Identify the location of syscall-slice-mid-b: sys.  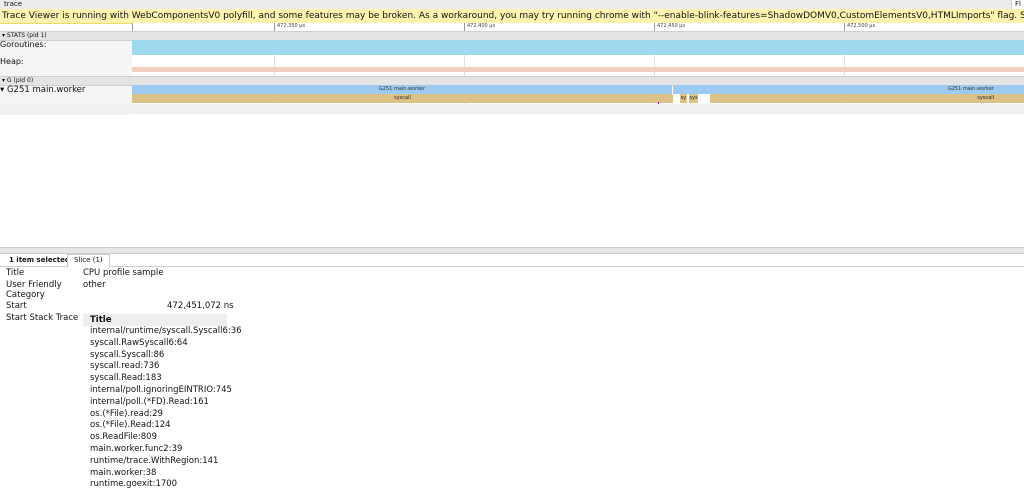
(693, 98).